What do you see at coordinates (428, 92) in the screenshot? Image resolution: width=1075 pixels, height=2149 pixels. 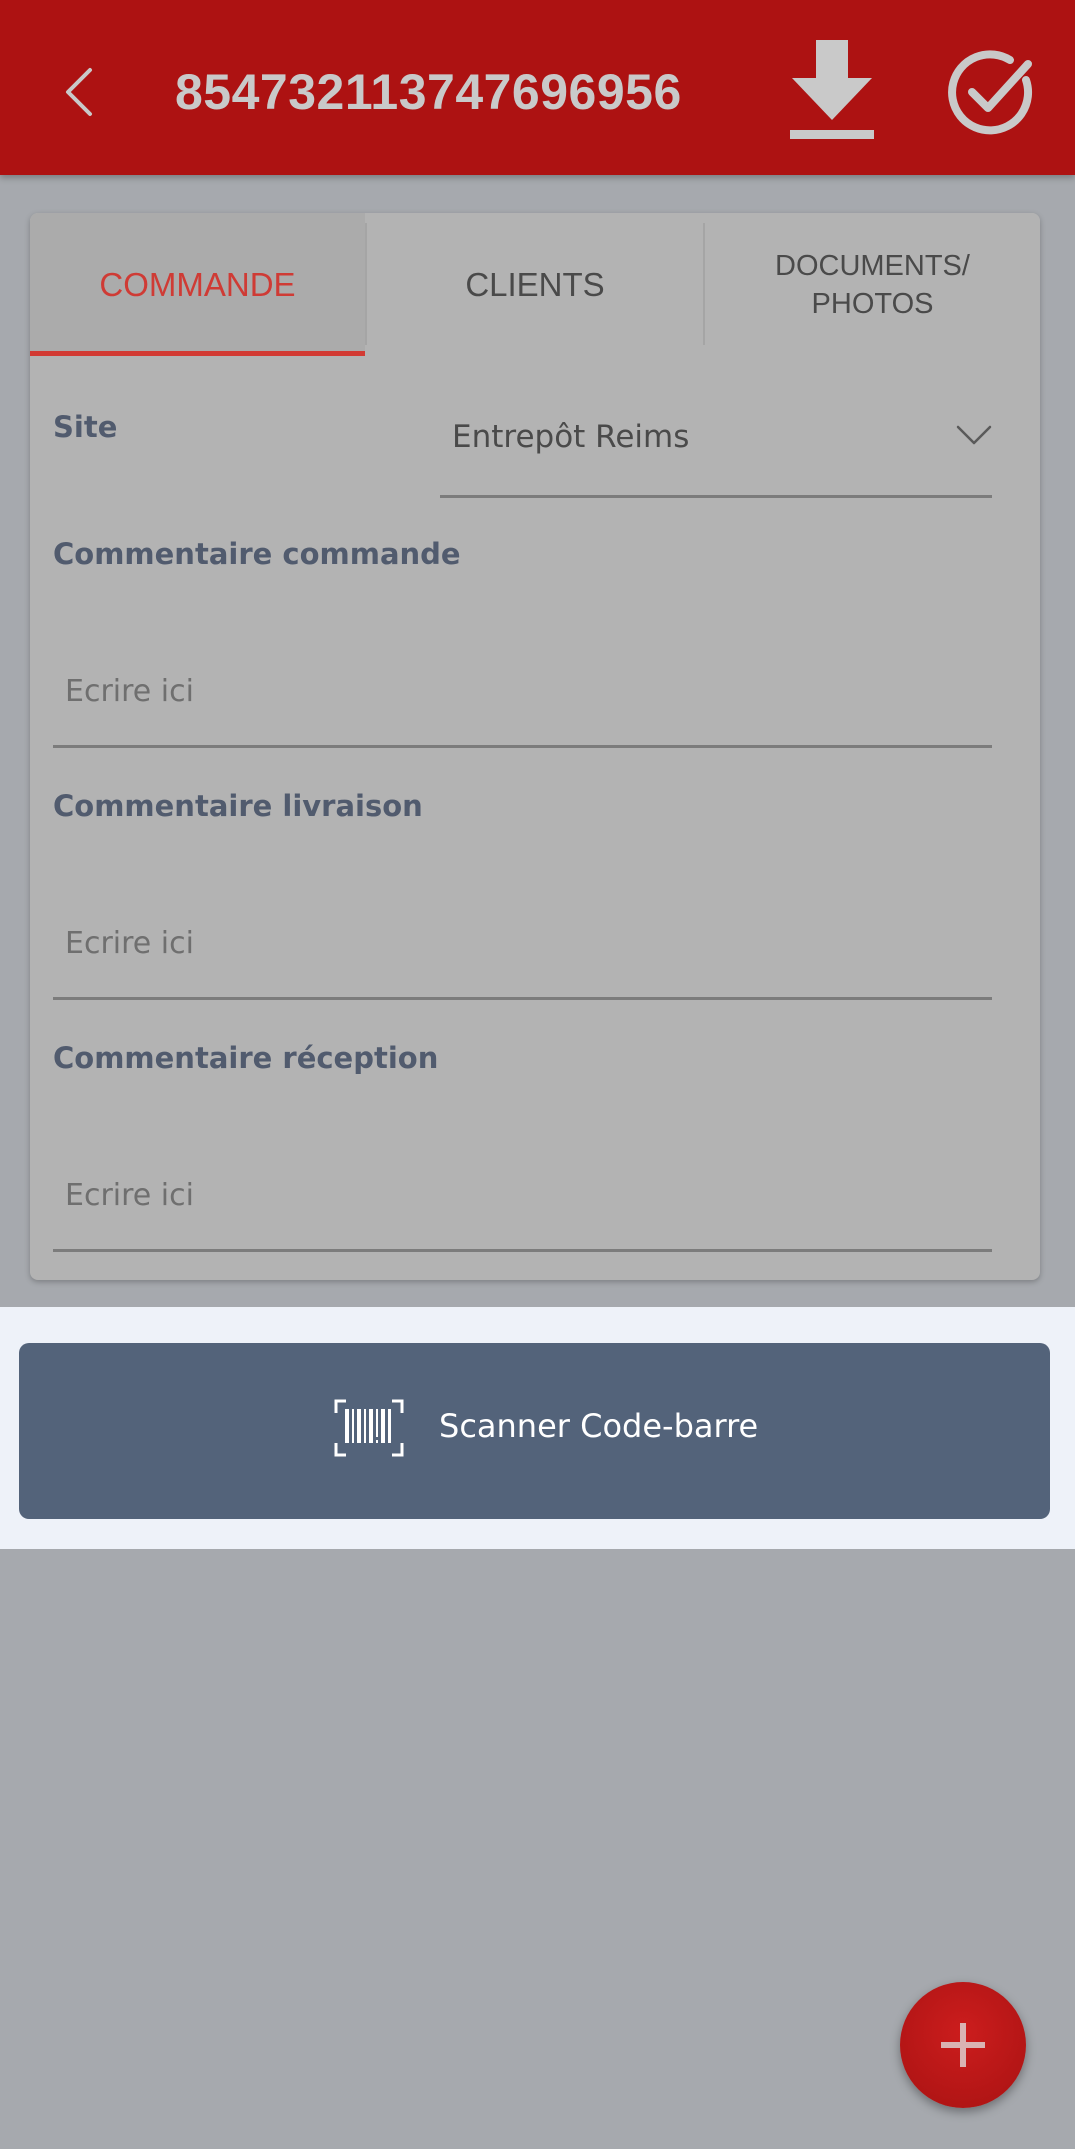 I see `order-number-title: 854732113747696956` at bounding box center [428, 92].